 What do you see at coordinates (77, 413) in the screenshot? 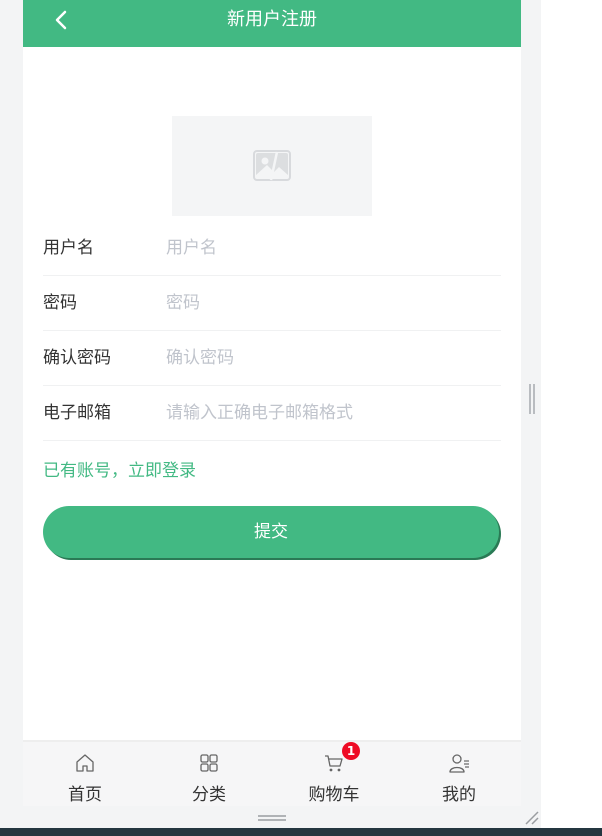
I see `email-label: 电子邮箱` at bounding box center [77, 413].